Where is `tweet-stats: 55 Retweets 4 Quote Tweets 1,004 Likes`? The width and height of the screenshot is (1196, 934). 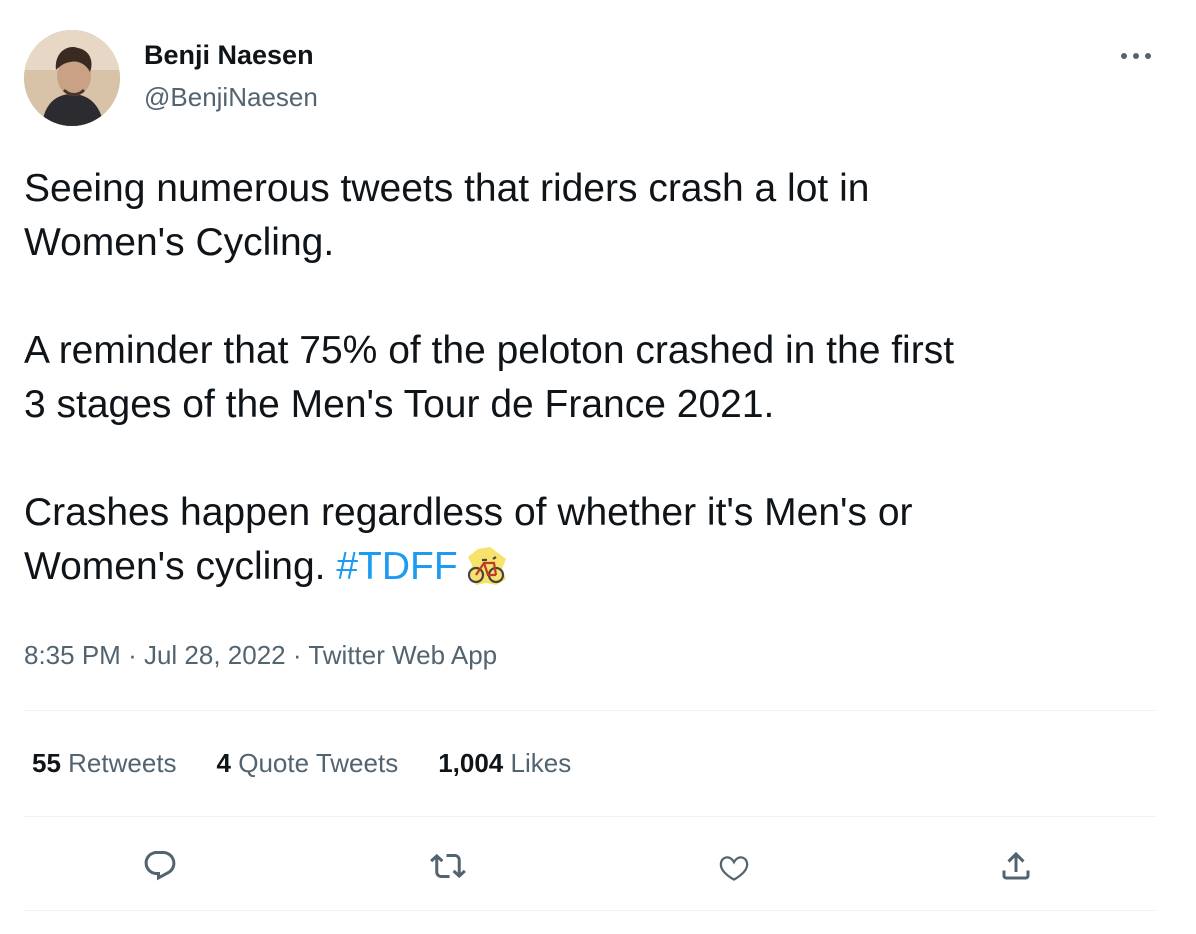
tweet-stats: 55 Retweets 4 Quote Tweets 1,004 Likes is located at coordinates (321, 763).